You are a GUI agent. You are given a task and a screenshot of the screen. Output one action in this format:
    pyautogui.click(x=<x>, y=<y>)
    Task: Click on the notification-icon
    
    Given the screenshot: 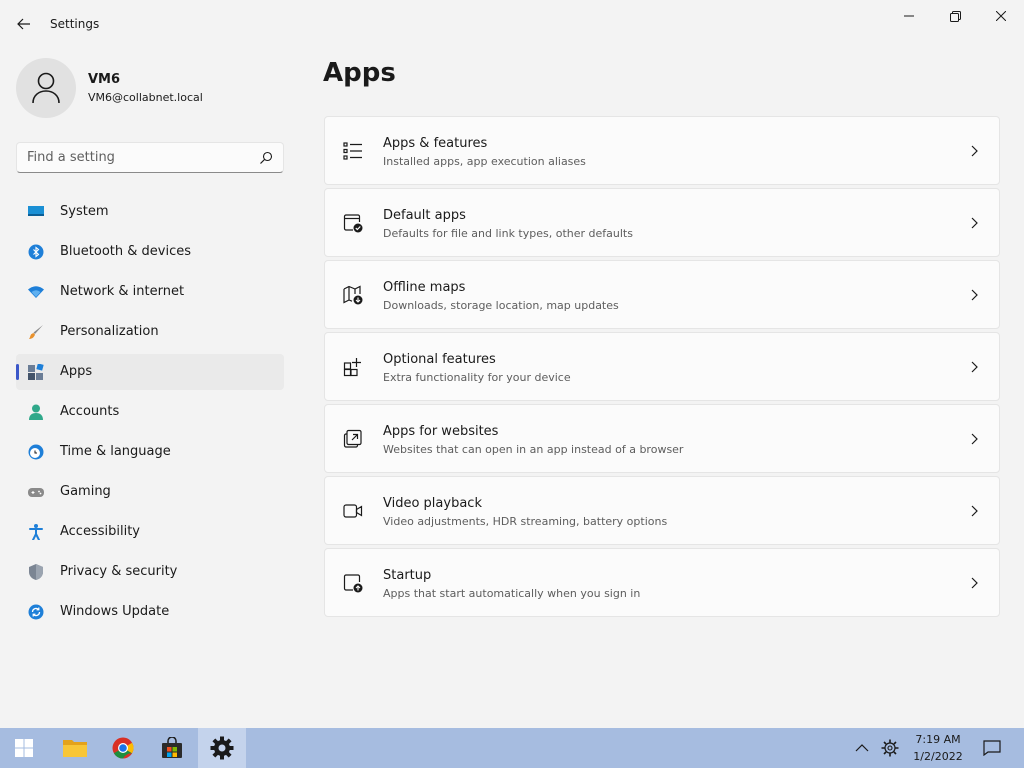 What is the action you would take?
    pyautogui.click(x=992, y=748)
    